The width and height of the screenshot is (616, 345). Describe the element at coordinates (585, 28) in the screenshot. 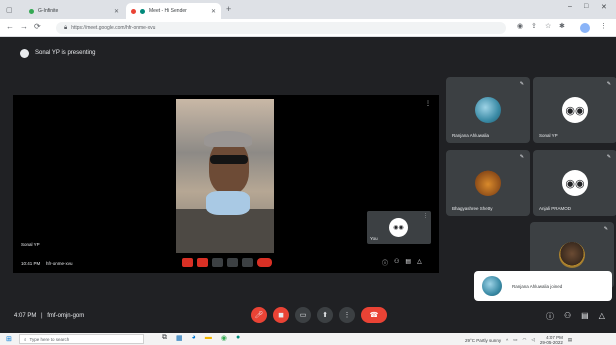

I see `profile-avatar` at that location.